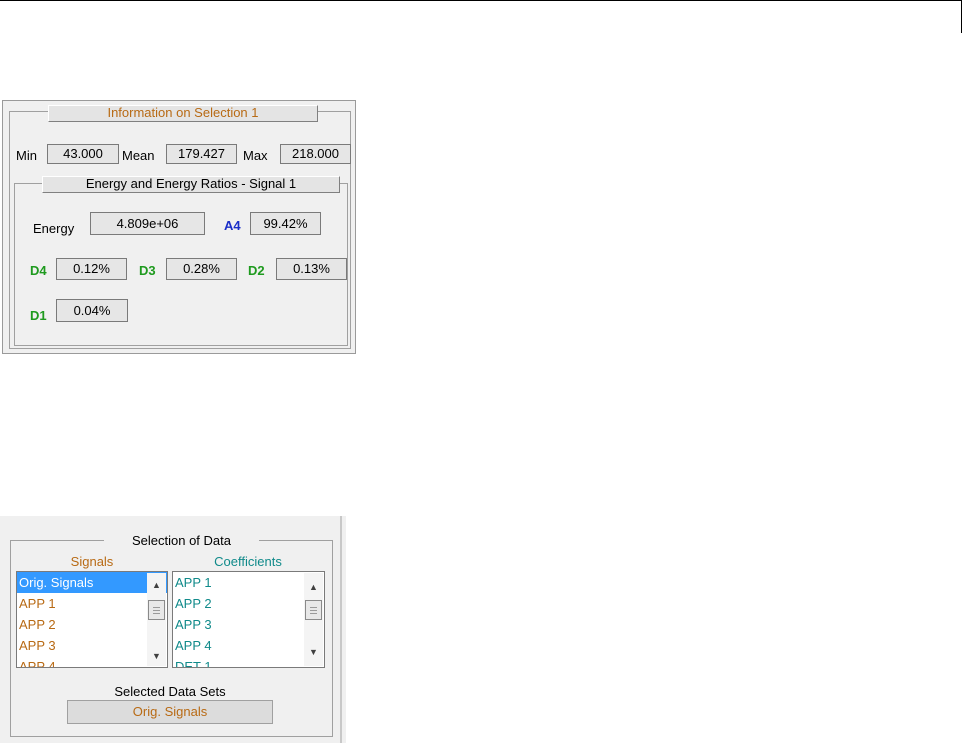 The width and height of the screenshot is (973, 743). What do you see at coordinates (341, 629) in the screenshot?
I see `selection-panel-edge` at bounding box center [341, 629].